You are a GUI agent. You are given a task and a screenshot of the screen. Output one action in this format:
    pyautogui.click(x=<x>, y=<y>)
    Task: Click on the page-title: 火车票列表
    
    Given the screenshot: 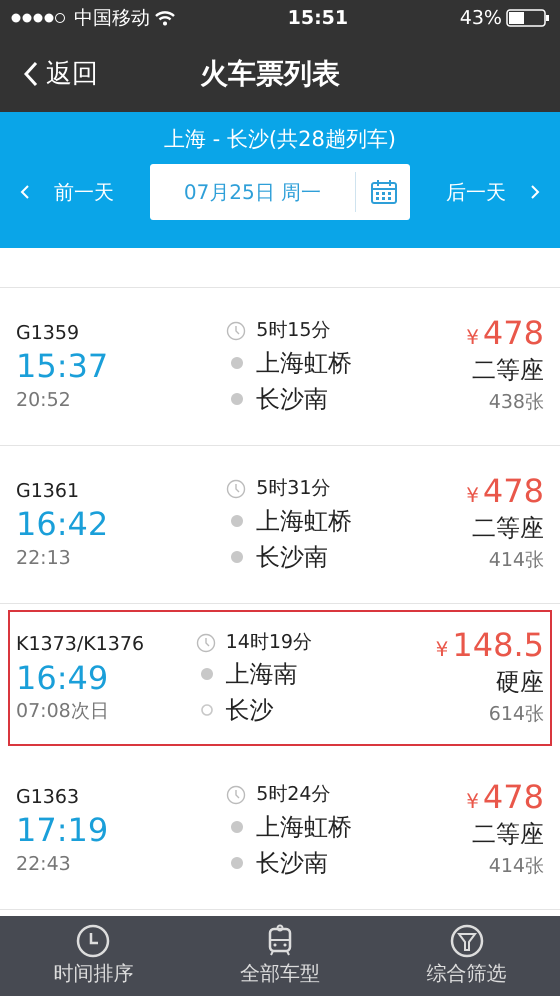 What is the action you would take?
    pyautogui.click(x=270, y=74)
    